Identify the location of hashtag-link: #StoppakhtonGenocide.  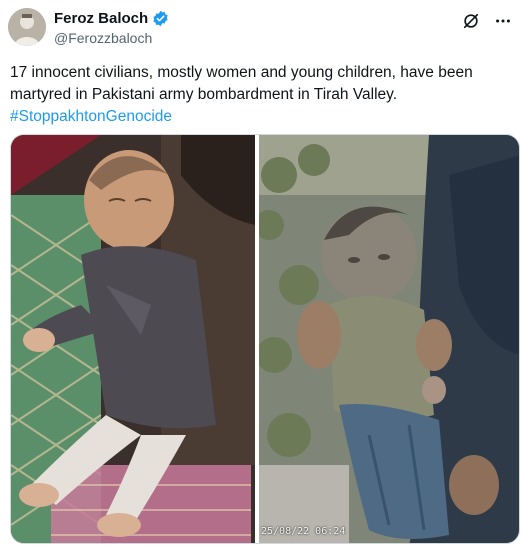
(260, 117).